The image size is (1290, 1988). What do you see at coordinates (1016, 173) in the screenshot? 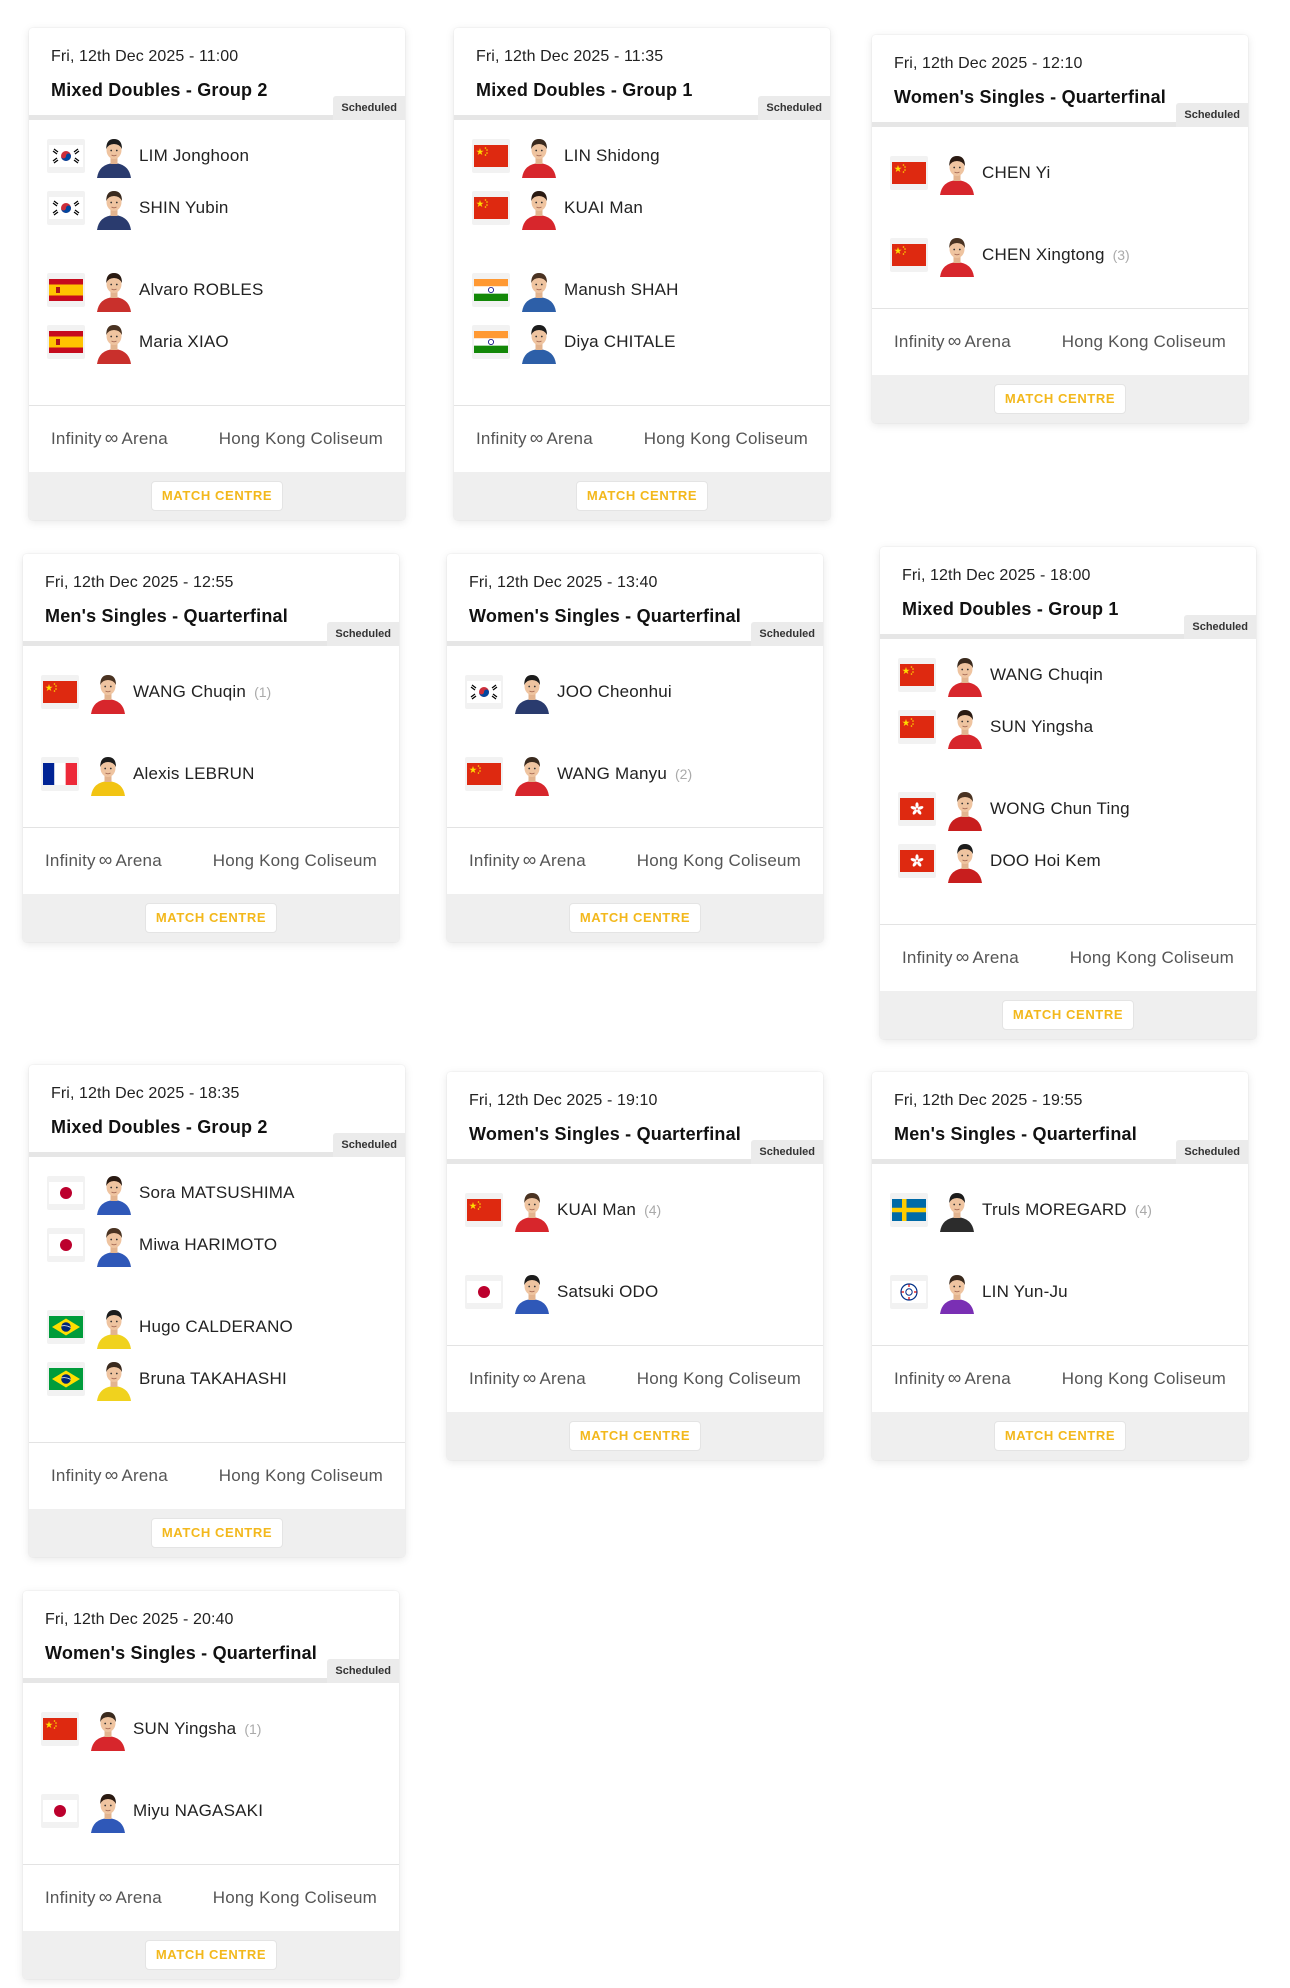
I see `player-name: CHEN Yi` at bounding box center [1016, 173].